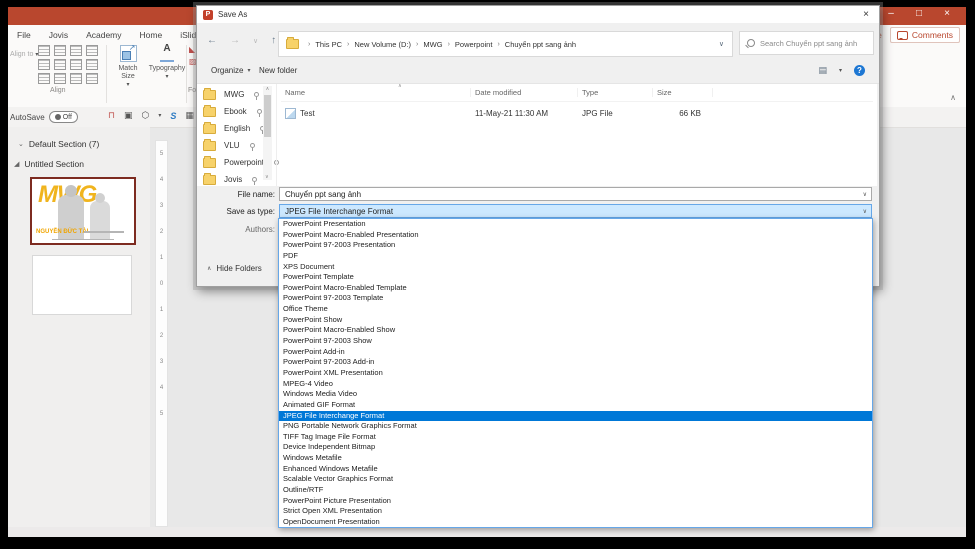 This screenshot has height=549, width=975. What do you see at coordinates (575, 479) in the screenshot?
I see `dropdown-option: Scalable Vector Graphics Format` at bounding box center [575, 479].